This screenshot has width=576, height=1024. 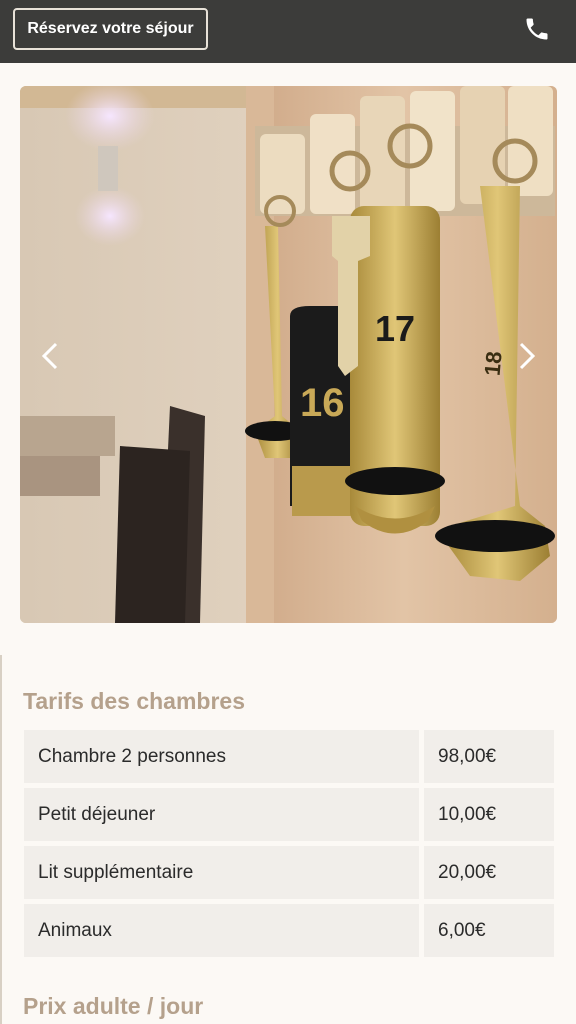 I want to click on rate-price: 6,00€, so click(x=489, y=930).